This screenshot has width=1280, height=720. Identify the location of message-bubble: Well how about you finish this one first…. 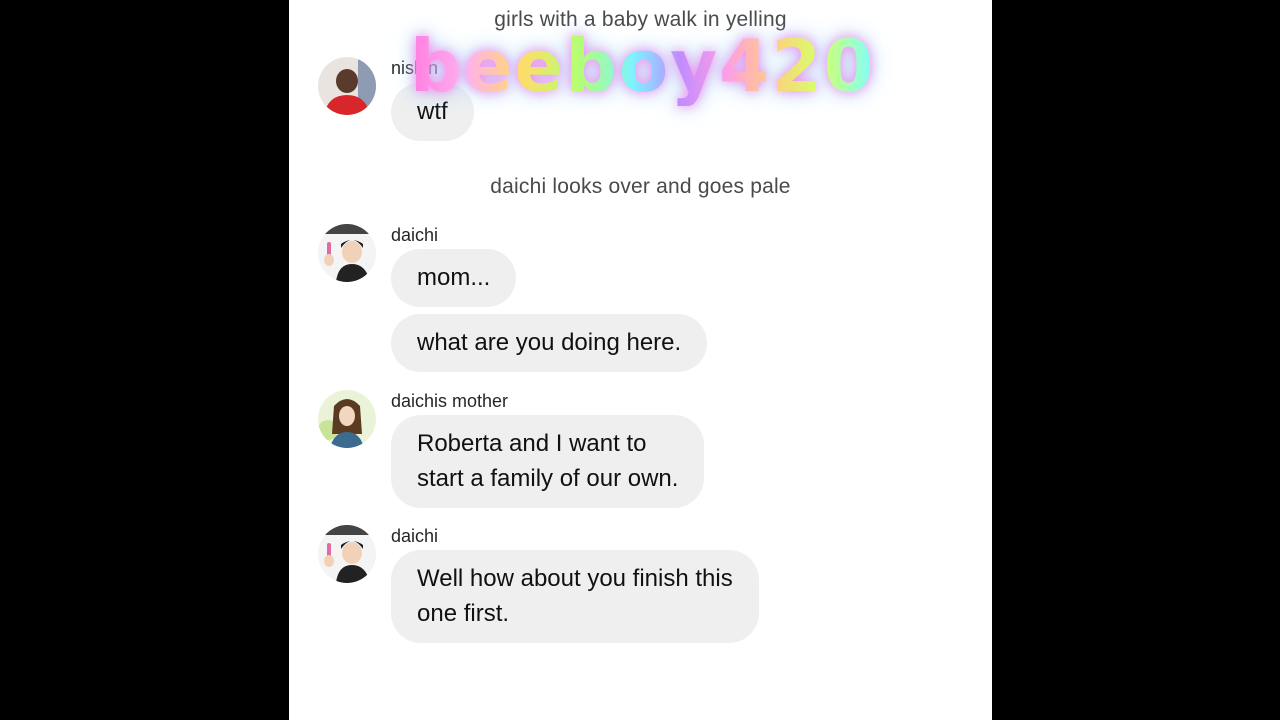
(575, 596).